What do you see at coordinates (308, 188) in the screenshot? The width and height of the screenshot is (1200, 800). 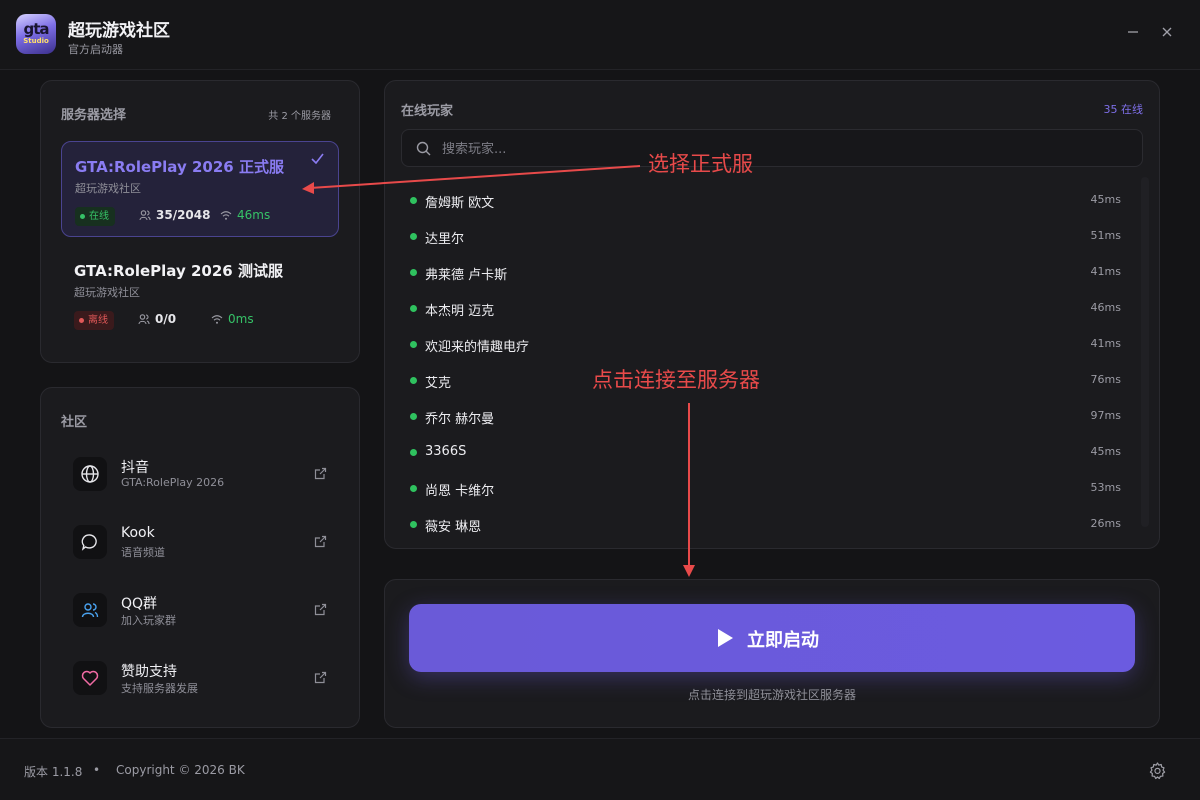 I see `annotation-arrowhead-select` at bounding box center [308, 188].